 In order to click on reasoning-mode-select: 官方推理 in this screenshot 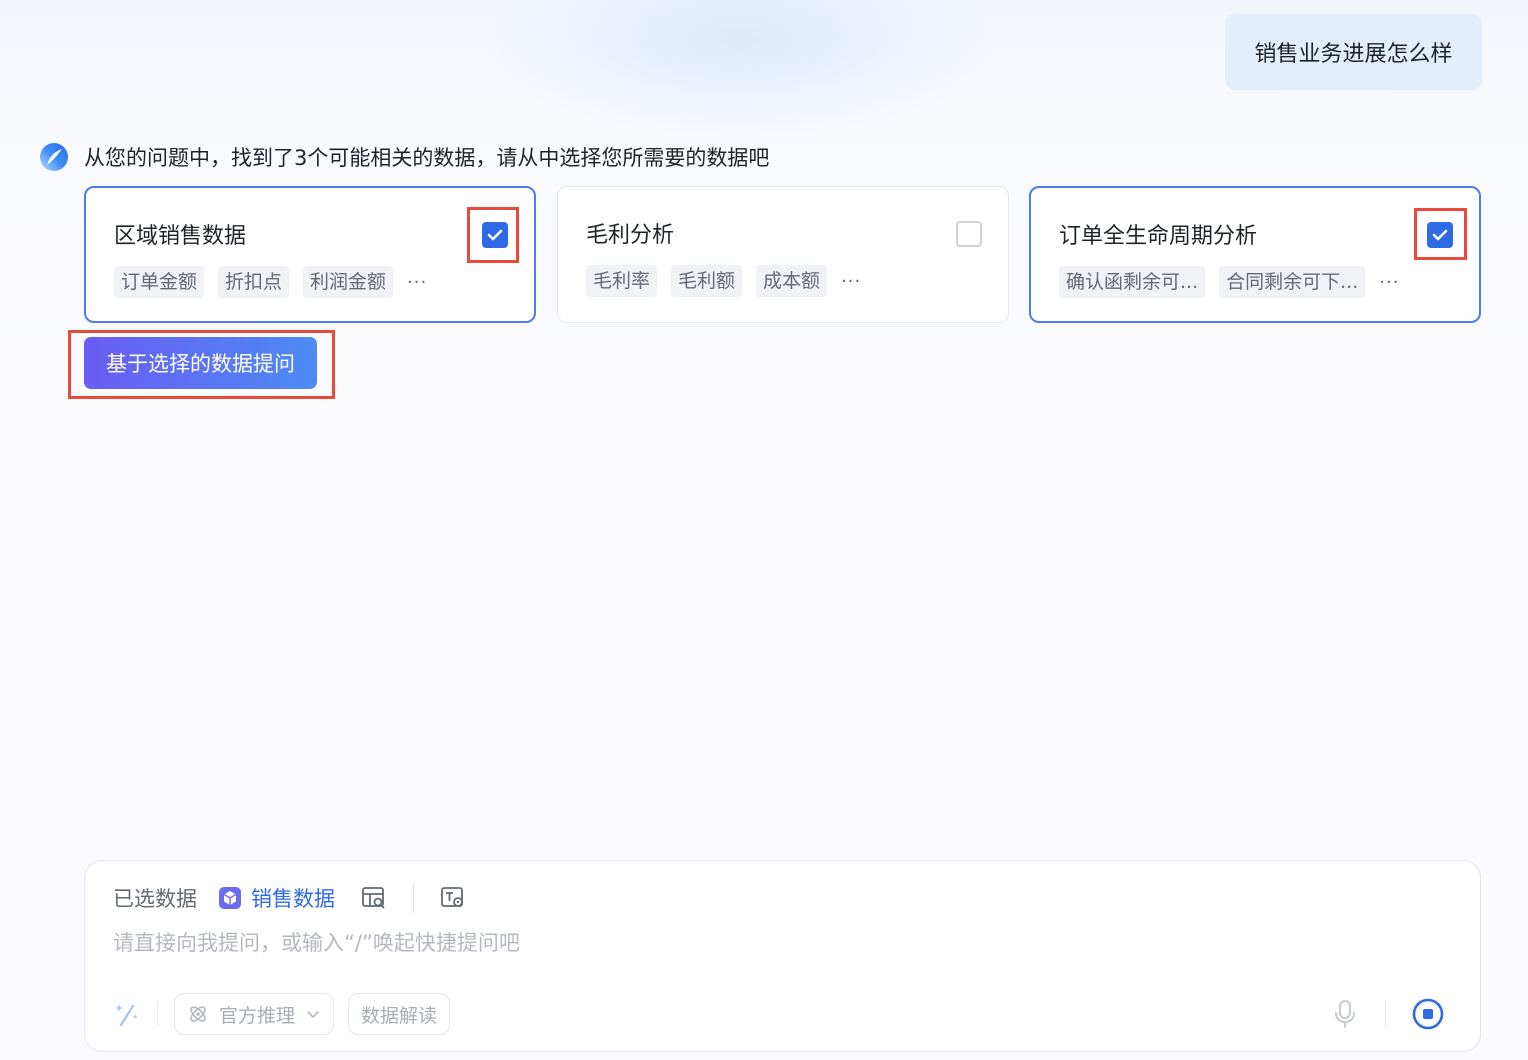, I will do `click(254, 1014)`.